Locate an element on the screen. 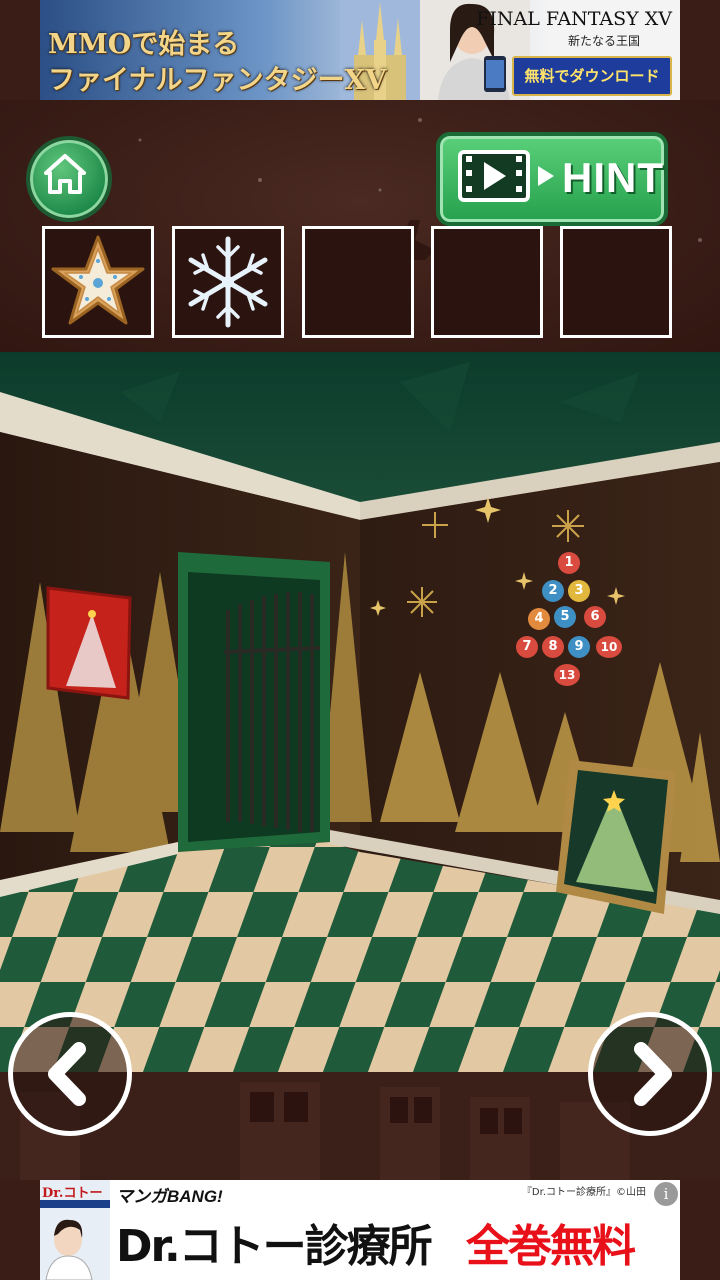 This screenshot has width=720, height=1280. home-button is located at coordinates (69, 179).